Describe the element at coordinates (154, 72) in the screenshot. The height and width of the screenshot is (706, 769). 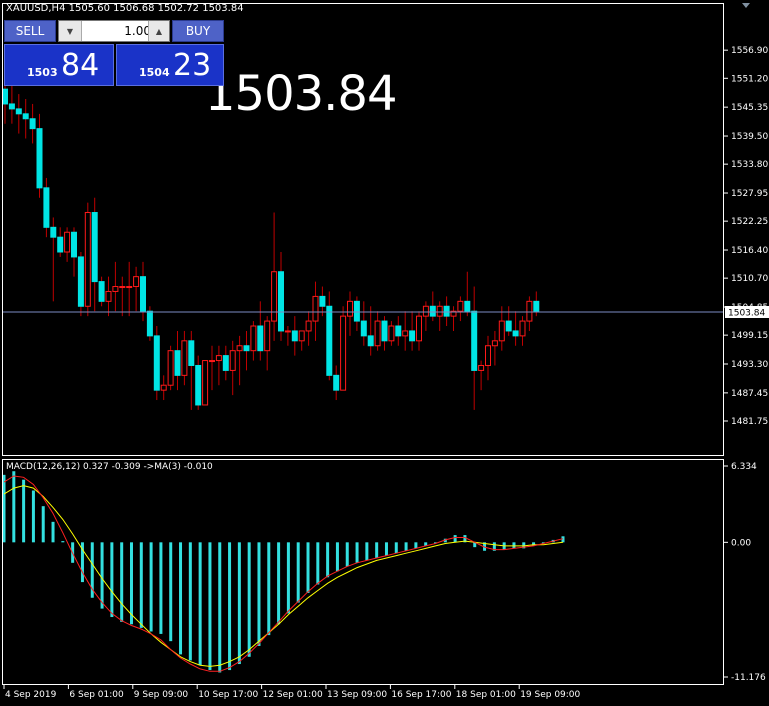
I see `ask-price-small: 1504` at that location.